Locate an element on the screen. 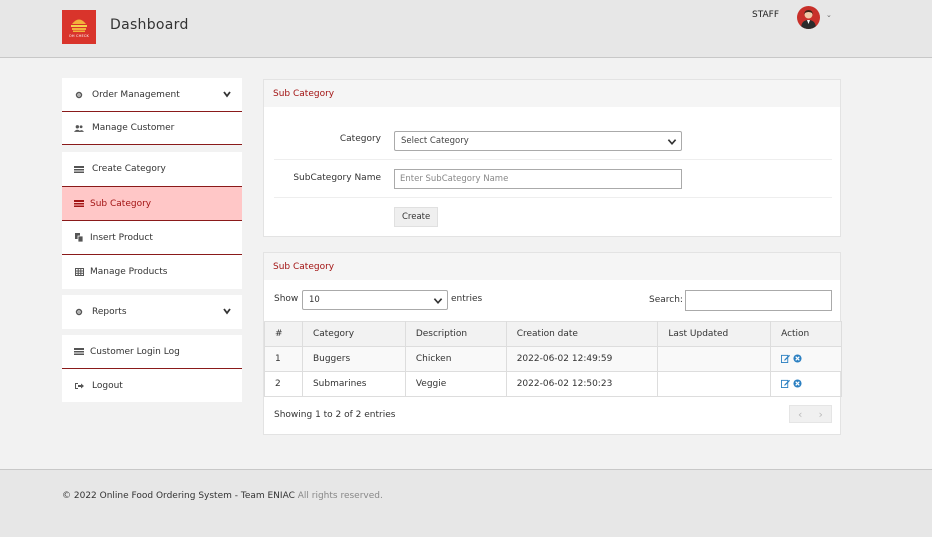  column-header: Category is located at coordinates (353, 334).